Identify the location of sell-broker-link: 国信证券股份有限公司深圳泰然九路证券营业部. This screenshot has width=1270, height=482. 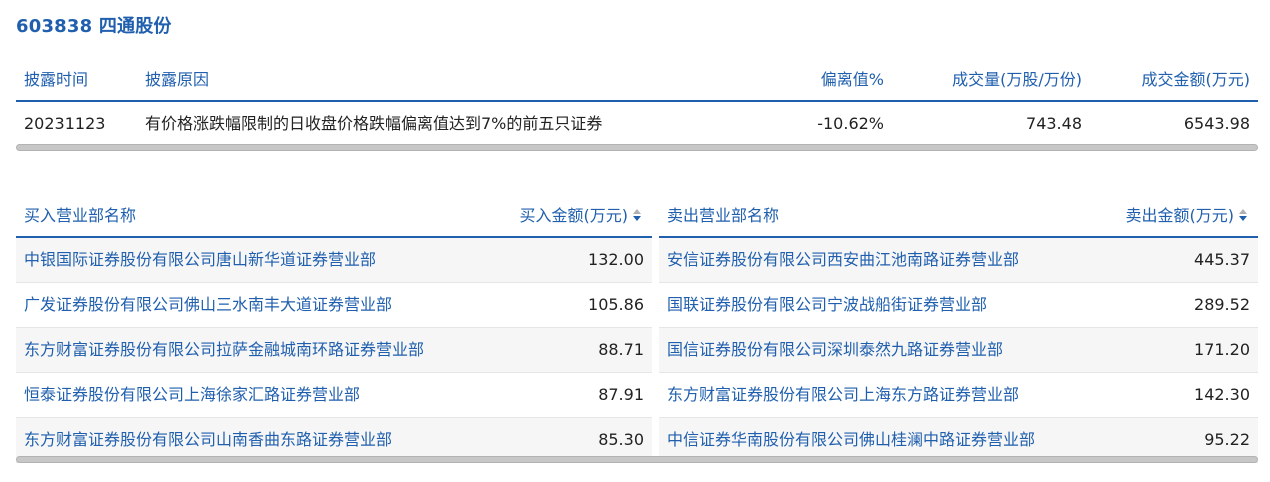
(835, 350).